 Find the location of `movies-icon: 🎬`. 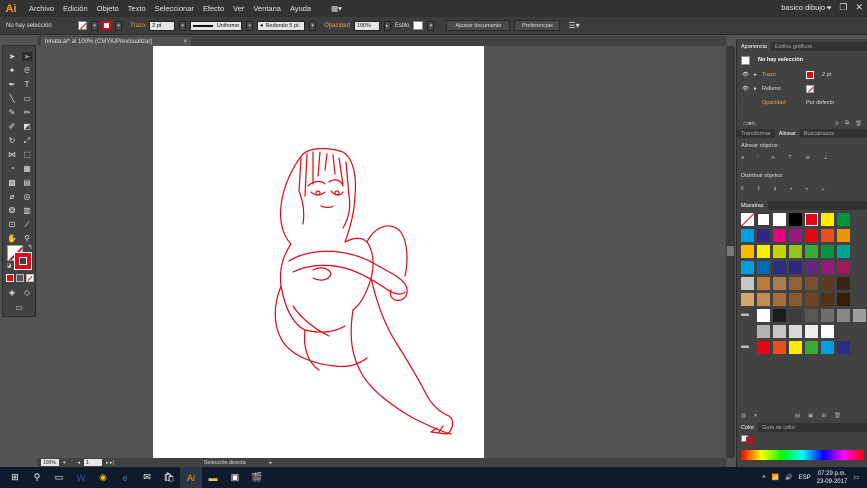

movies-icon: 🎬 is located at coordinates (257, 477).